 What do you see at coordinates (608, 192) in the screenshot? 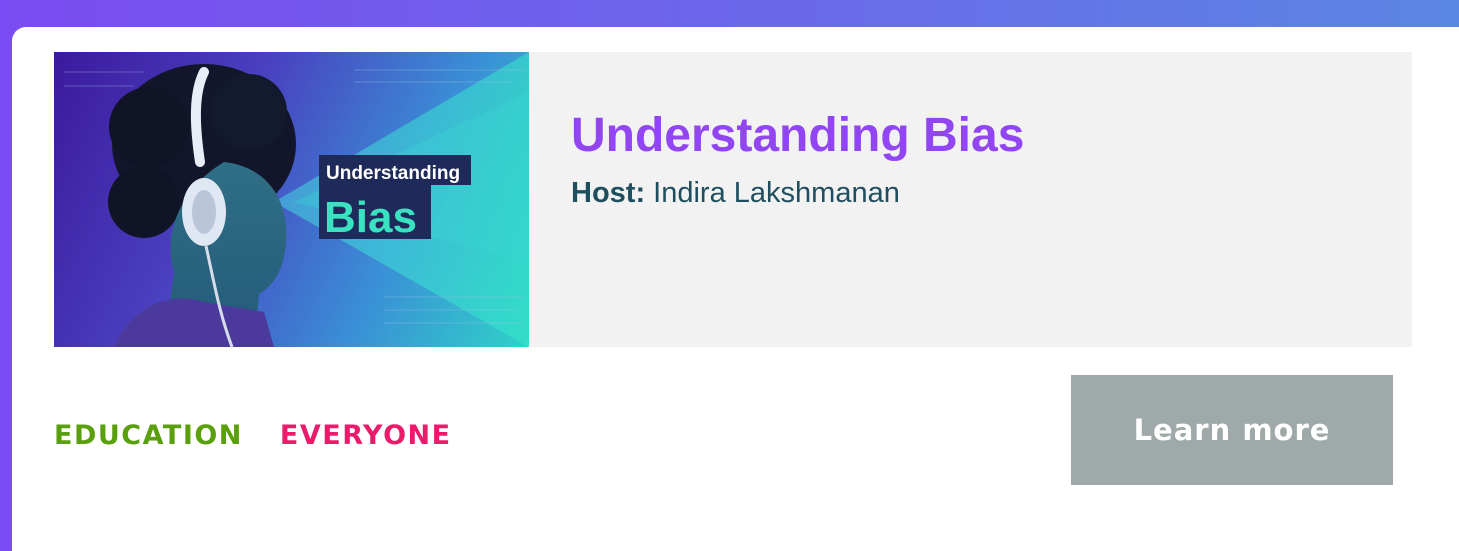
I see `host-label: Host:` at bounding box center [608, 192].